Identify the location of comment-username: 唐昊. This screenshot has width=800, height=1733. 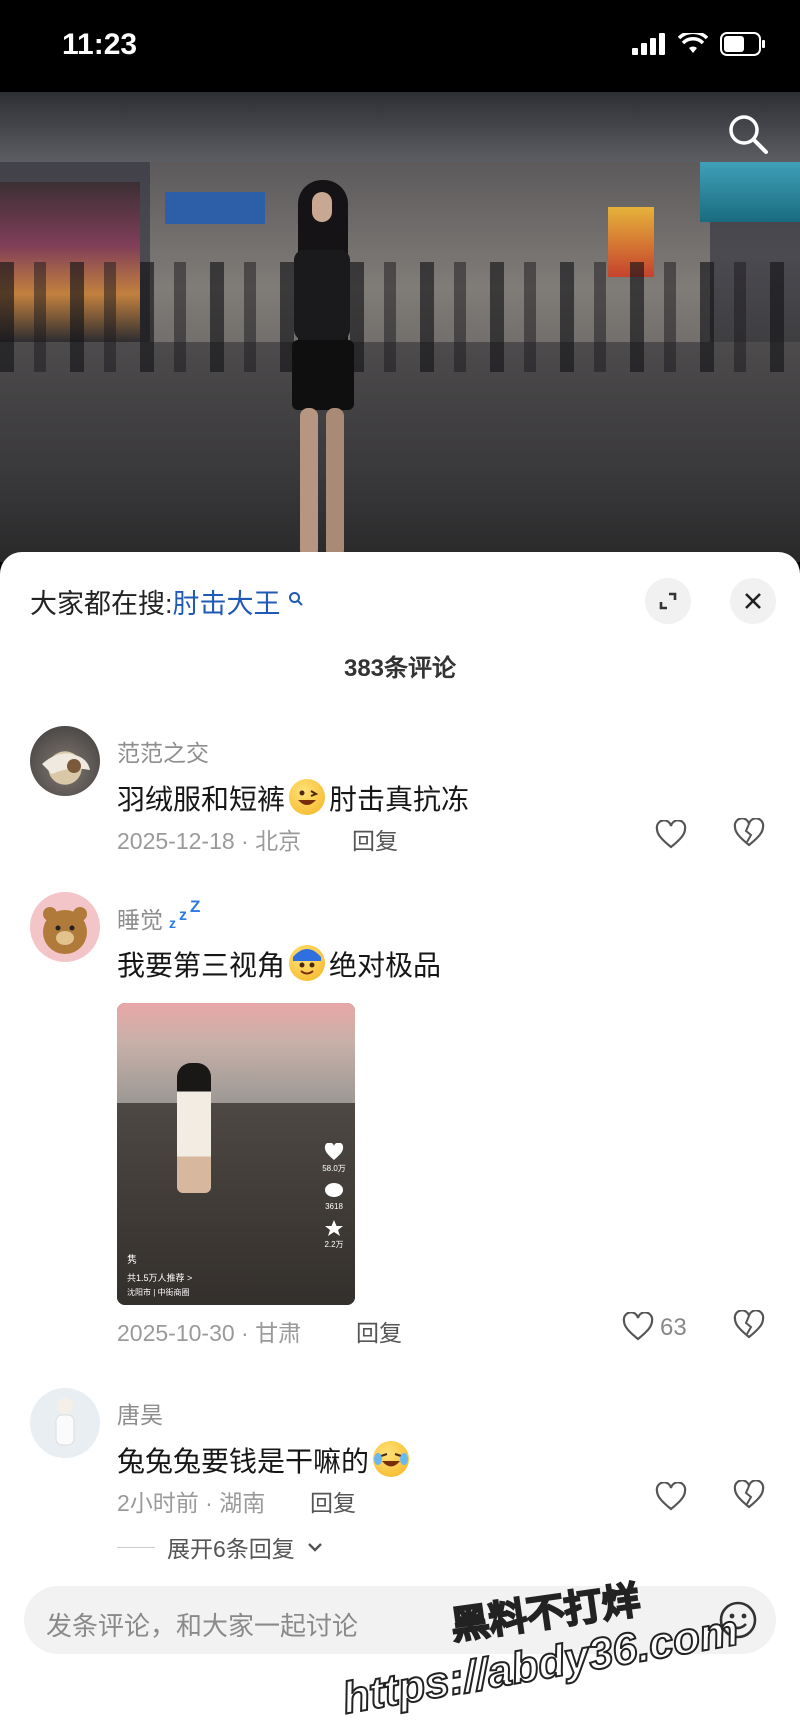
(140, 1413).